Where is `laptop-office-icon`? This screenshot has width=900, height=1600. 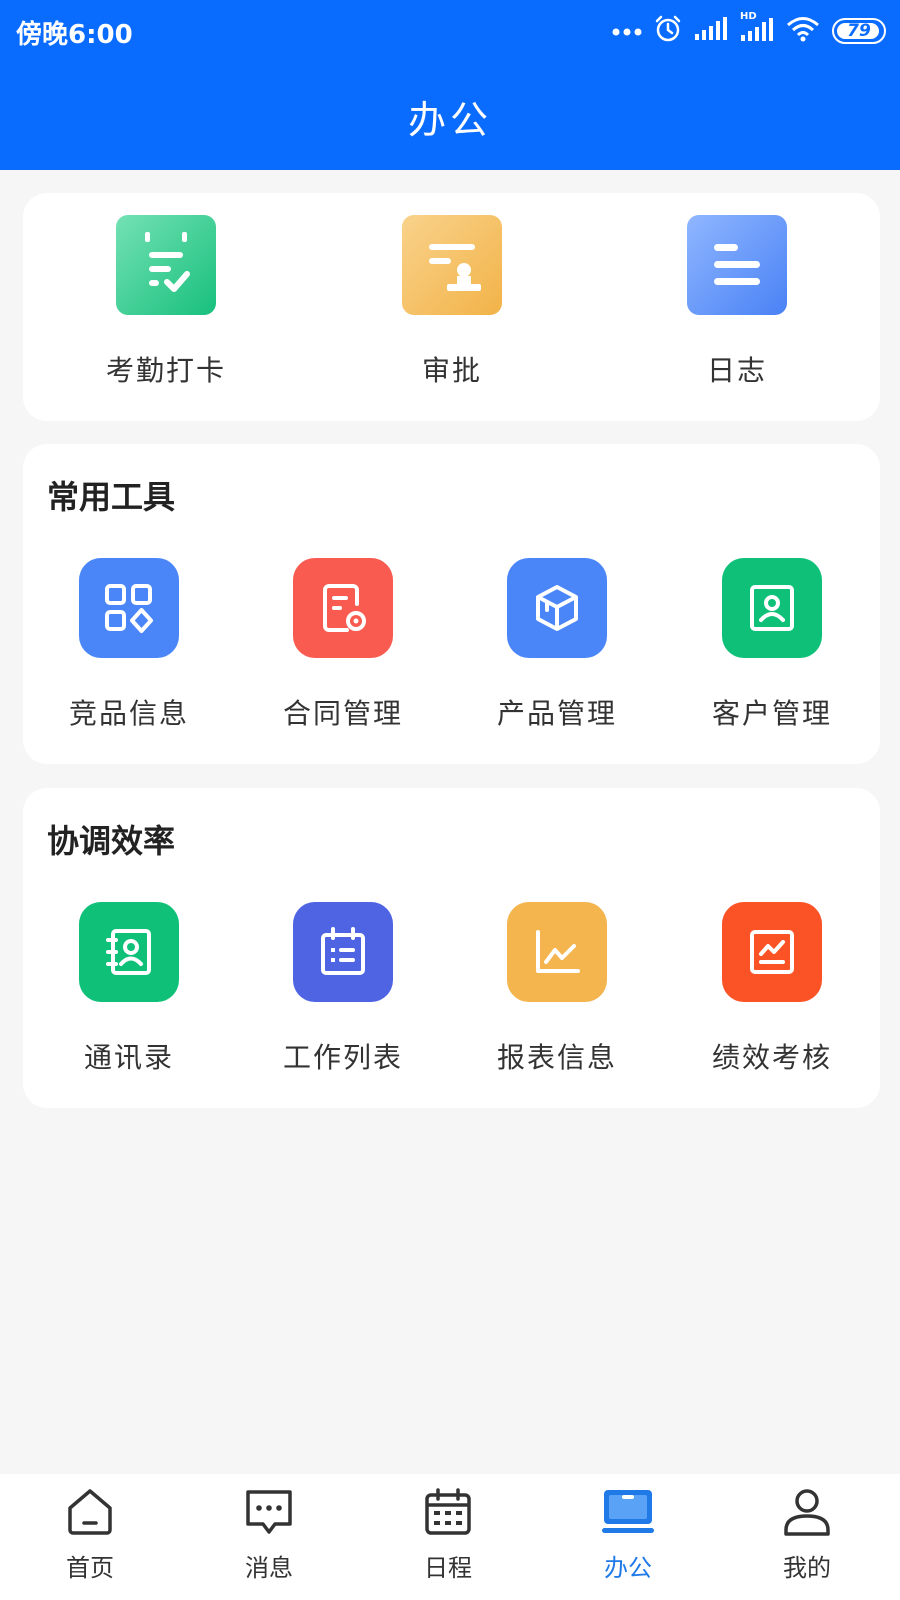 laptop-office-icon is located at coordinates (628, 1512).